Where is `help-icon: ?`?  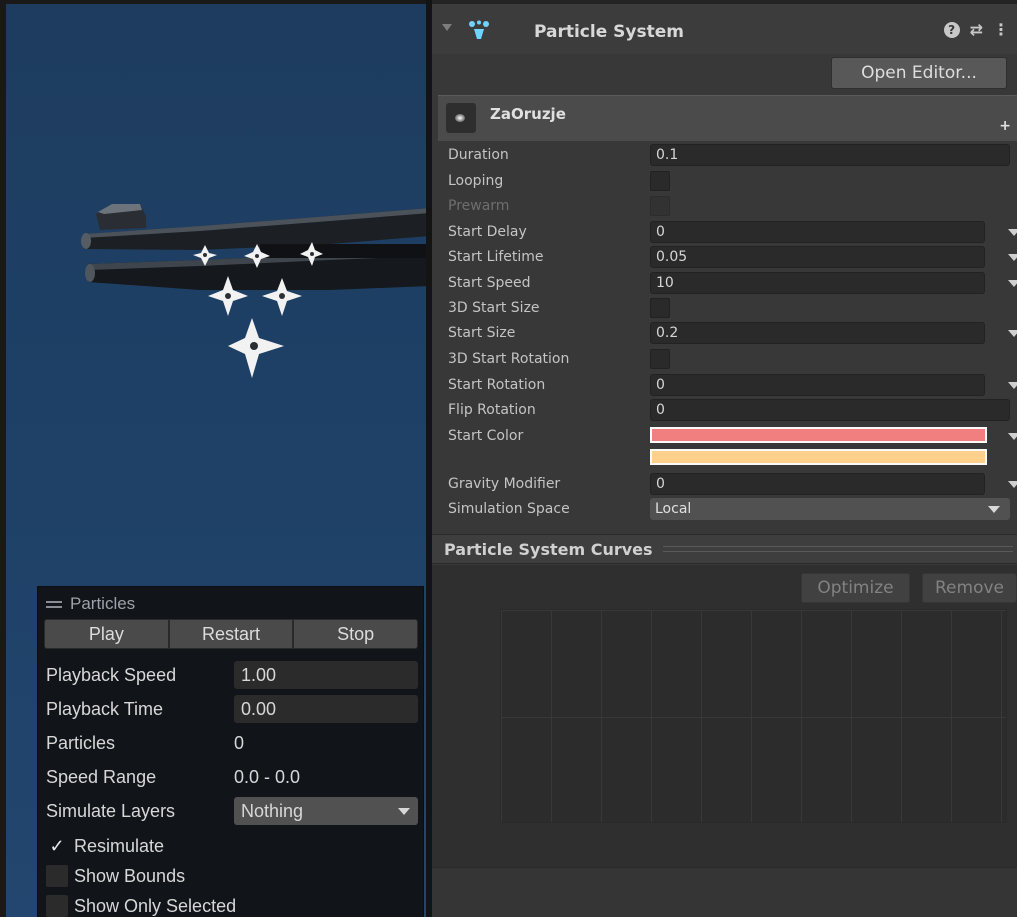 help-icon: ? is located at coordinates (951, 29).